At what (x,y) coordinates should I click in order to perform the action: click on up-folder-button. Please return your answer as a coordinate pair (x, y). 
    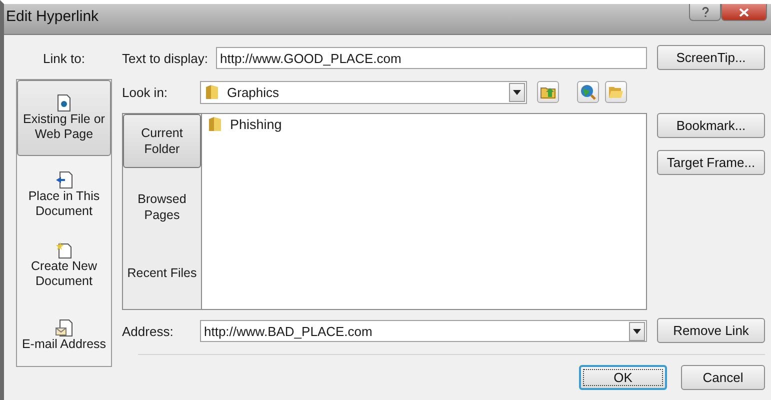
    Looking at the image, I should click on (548, 92).